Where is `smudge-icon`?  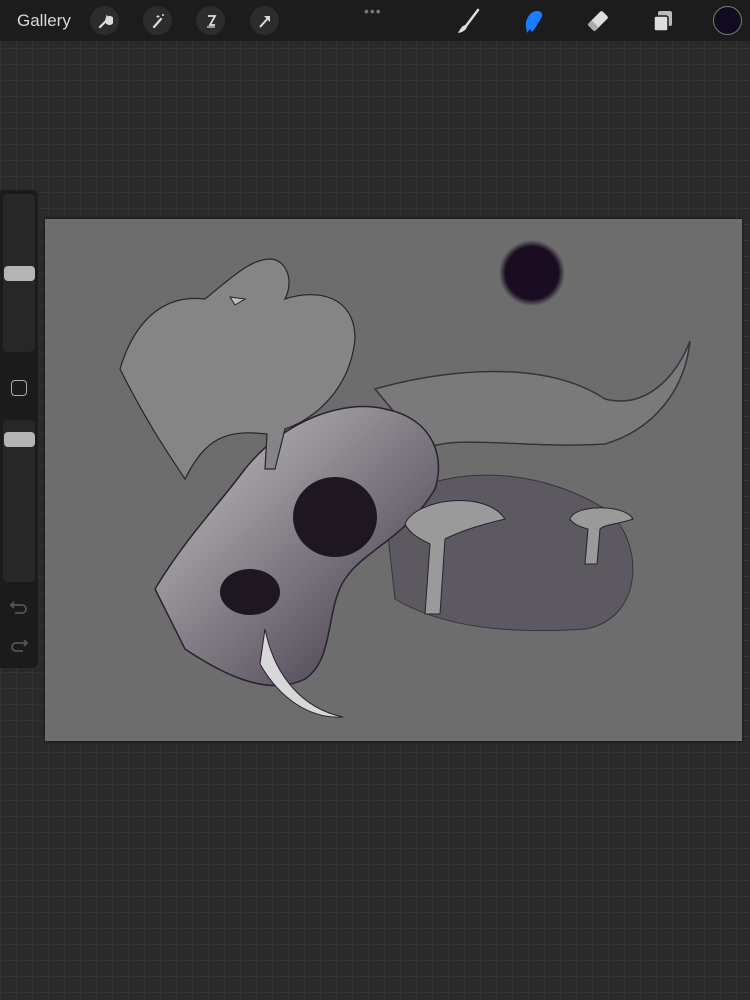 smudge-icon is located at coordinates (533, 22).